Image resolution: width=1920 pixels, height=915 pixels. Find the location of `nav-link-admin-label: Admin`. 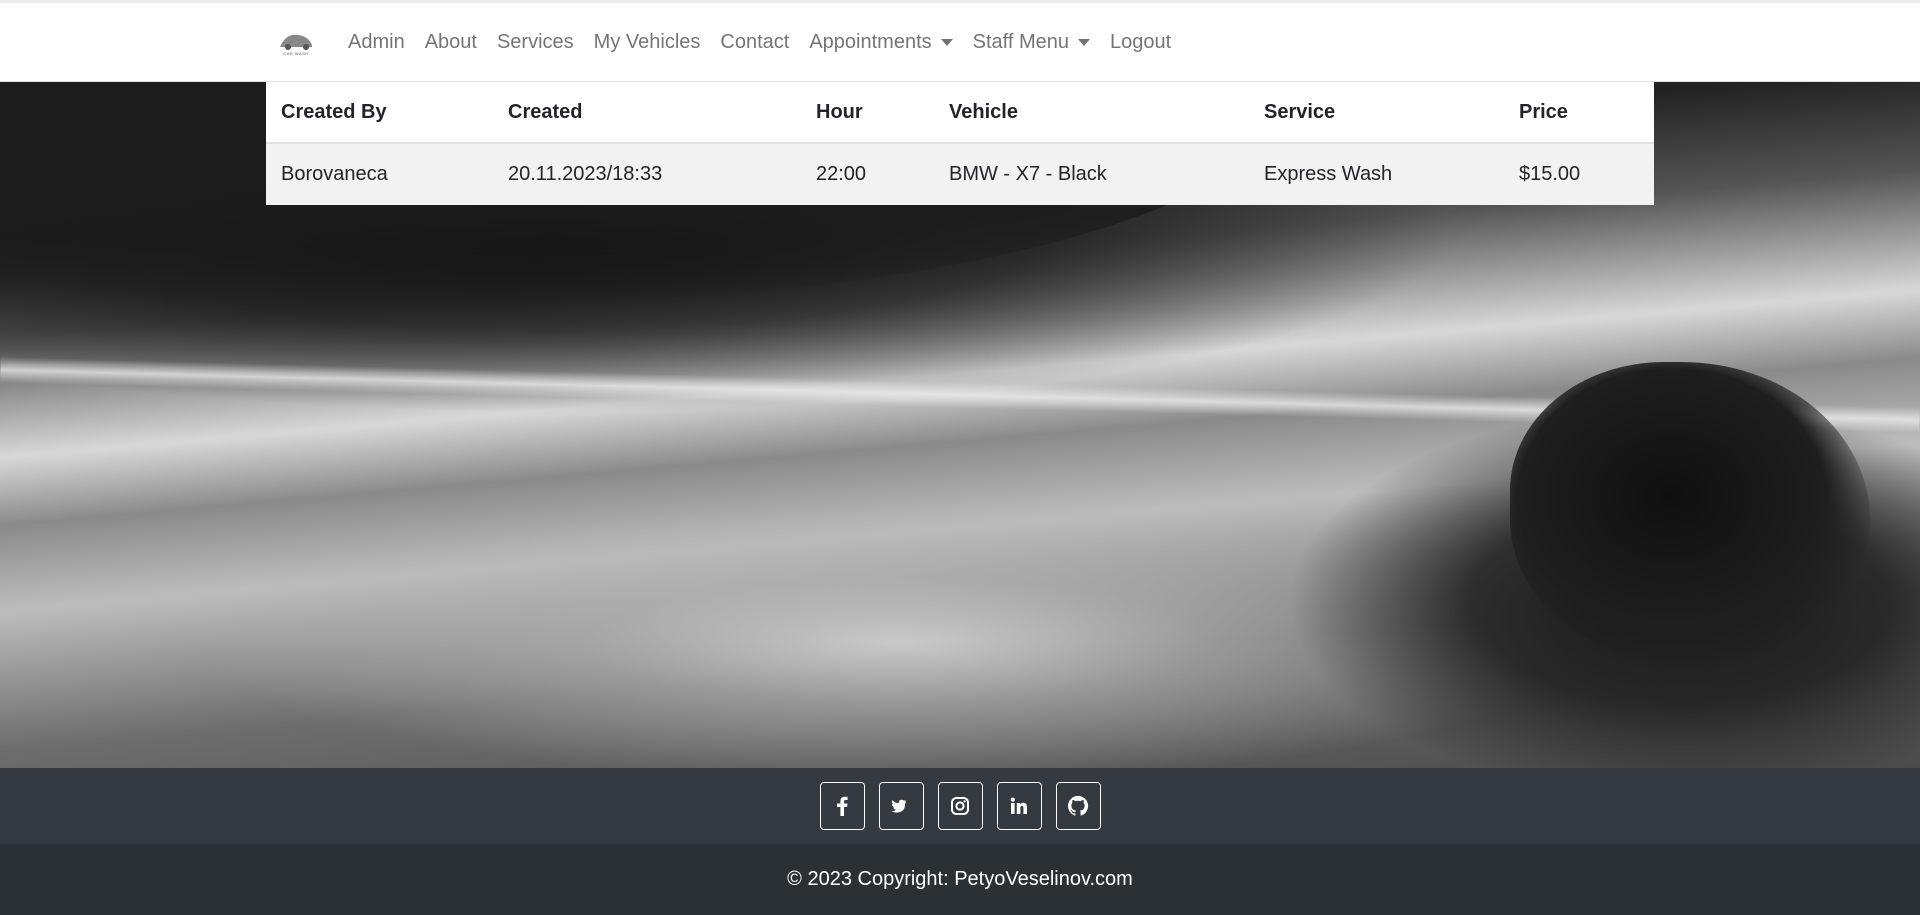

nav-link-admin-label: Admin is located at coordinates (376, 42).